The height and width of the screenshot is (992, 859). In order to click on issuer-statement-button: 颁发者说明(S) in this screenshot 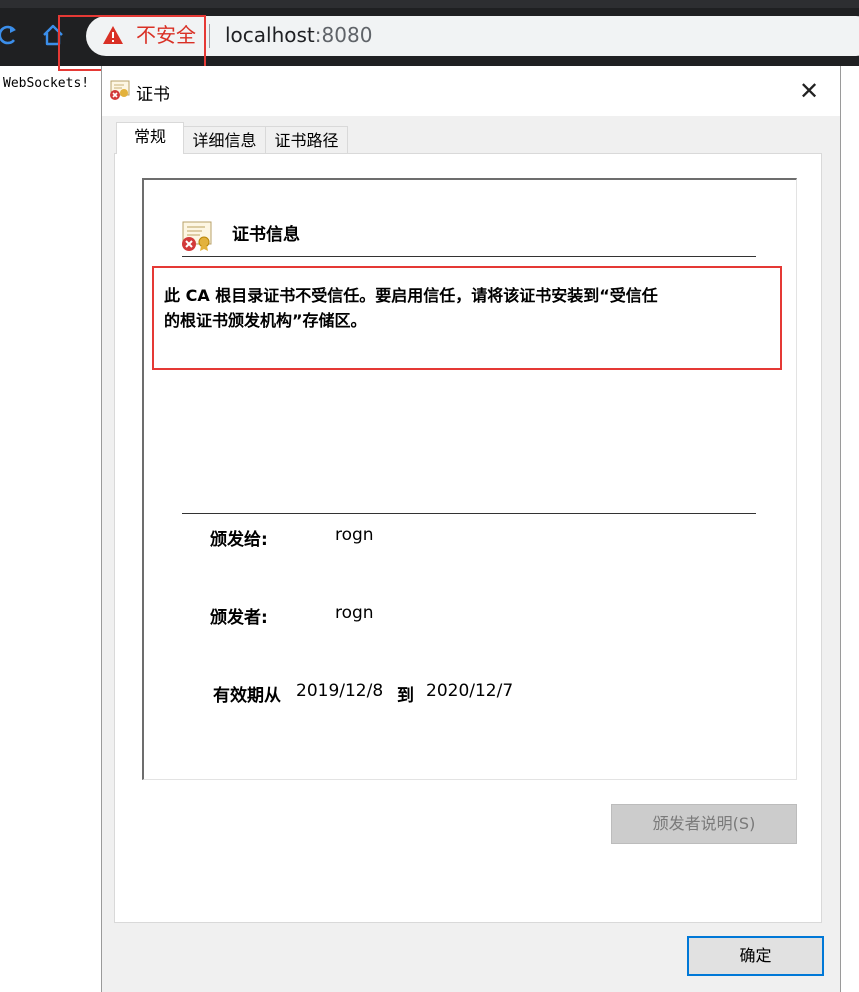, I will do `click(704, 824)`.